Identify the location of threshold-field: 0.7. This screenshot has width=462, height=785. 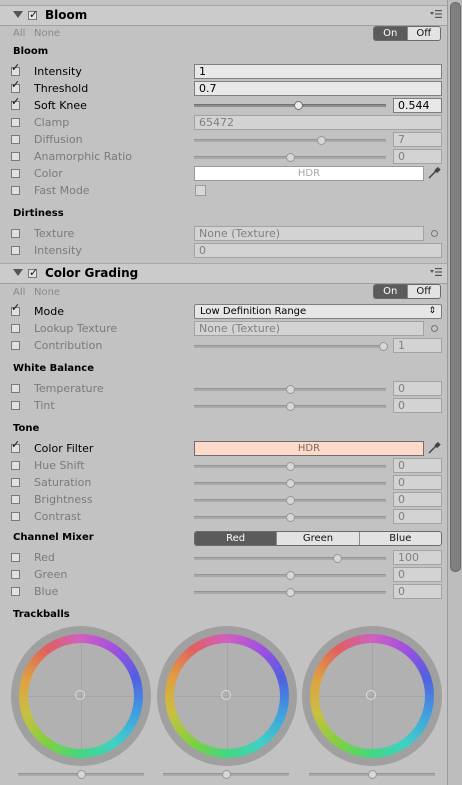
(318, 88).